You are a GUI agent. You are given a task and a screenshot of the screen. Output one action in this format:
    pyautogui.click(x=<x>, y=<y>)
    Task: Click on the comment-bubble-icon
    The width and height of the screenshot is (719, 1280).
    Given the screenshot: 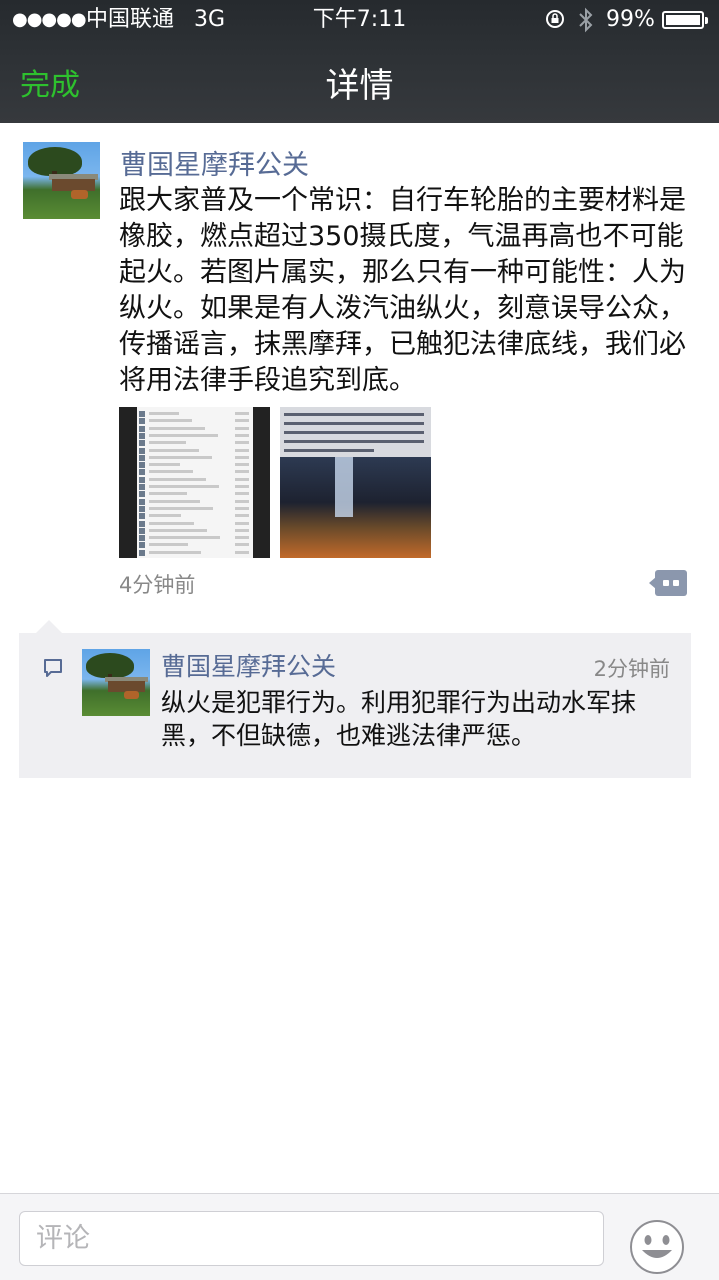 What is the action you would take?
    pyautogui.click(x=53, y=668)
    